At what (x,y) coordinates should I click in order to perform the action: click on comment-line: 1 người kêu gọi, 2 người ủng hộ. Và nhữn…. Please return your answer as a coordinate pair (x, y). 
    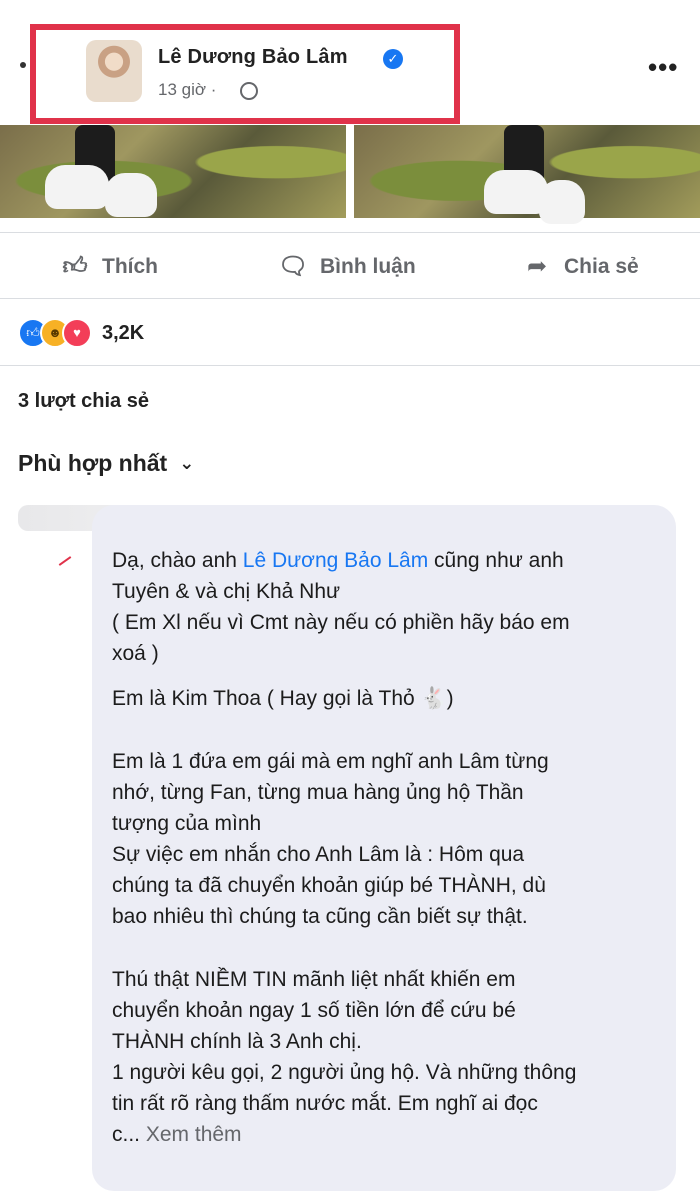
    Looking at the image, I should click on (344, 1072).